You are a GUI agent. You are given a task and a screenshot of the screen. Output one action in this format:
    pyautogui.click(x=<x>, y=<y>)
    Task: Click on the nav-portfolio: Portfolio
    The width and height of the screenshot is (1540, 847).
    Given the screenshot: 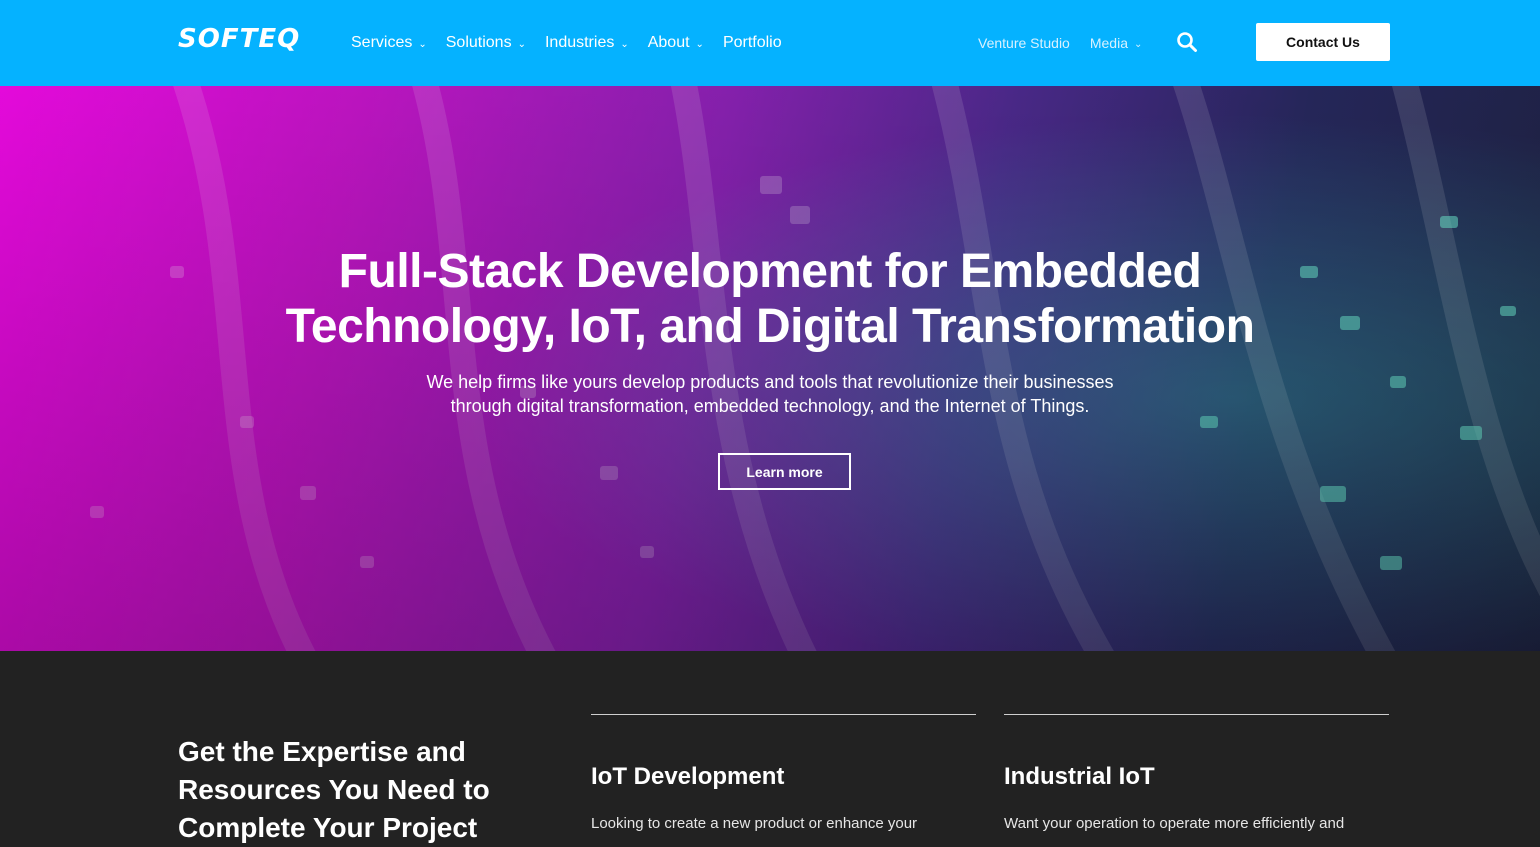 What is the action you would take?
    pyautogui.click(x=752, y=43)
    